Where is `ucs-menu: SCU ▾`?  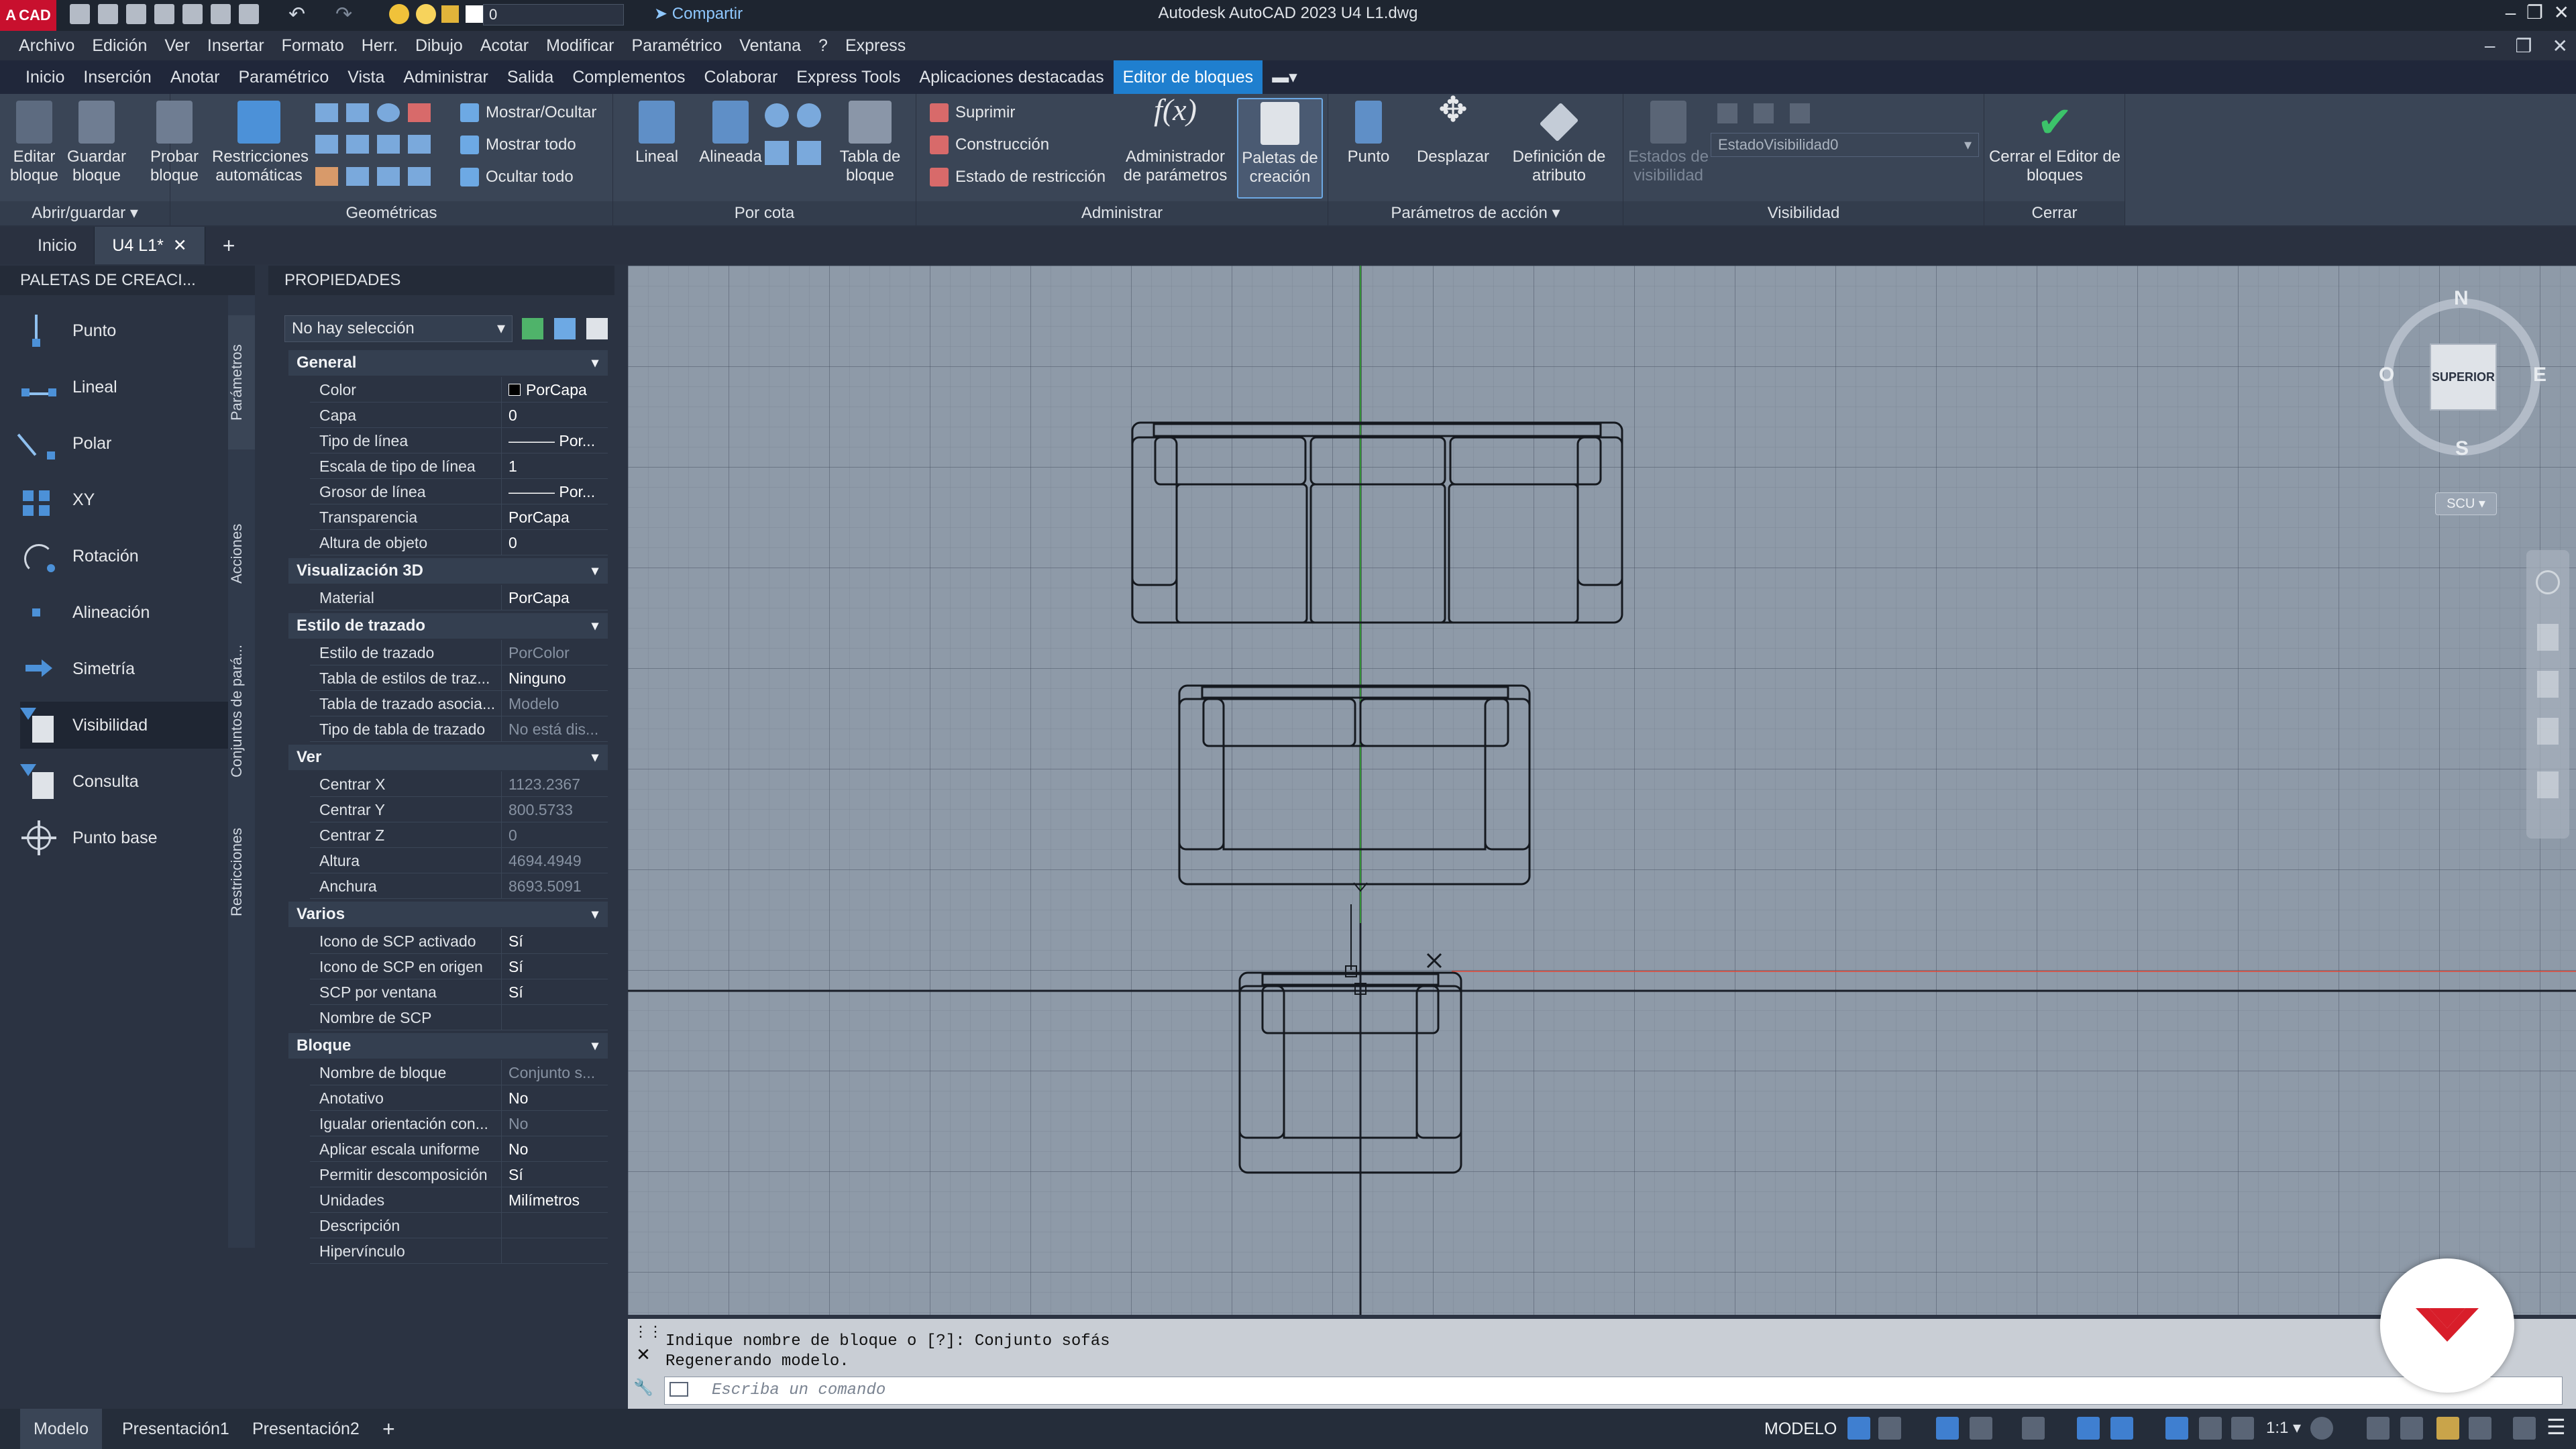
ucs-menu: SCU ▾ is located at coordinates (2466, 503).